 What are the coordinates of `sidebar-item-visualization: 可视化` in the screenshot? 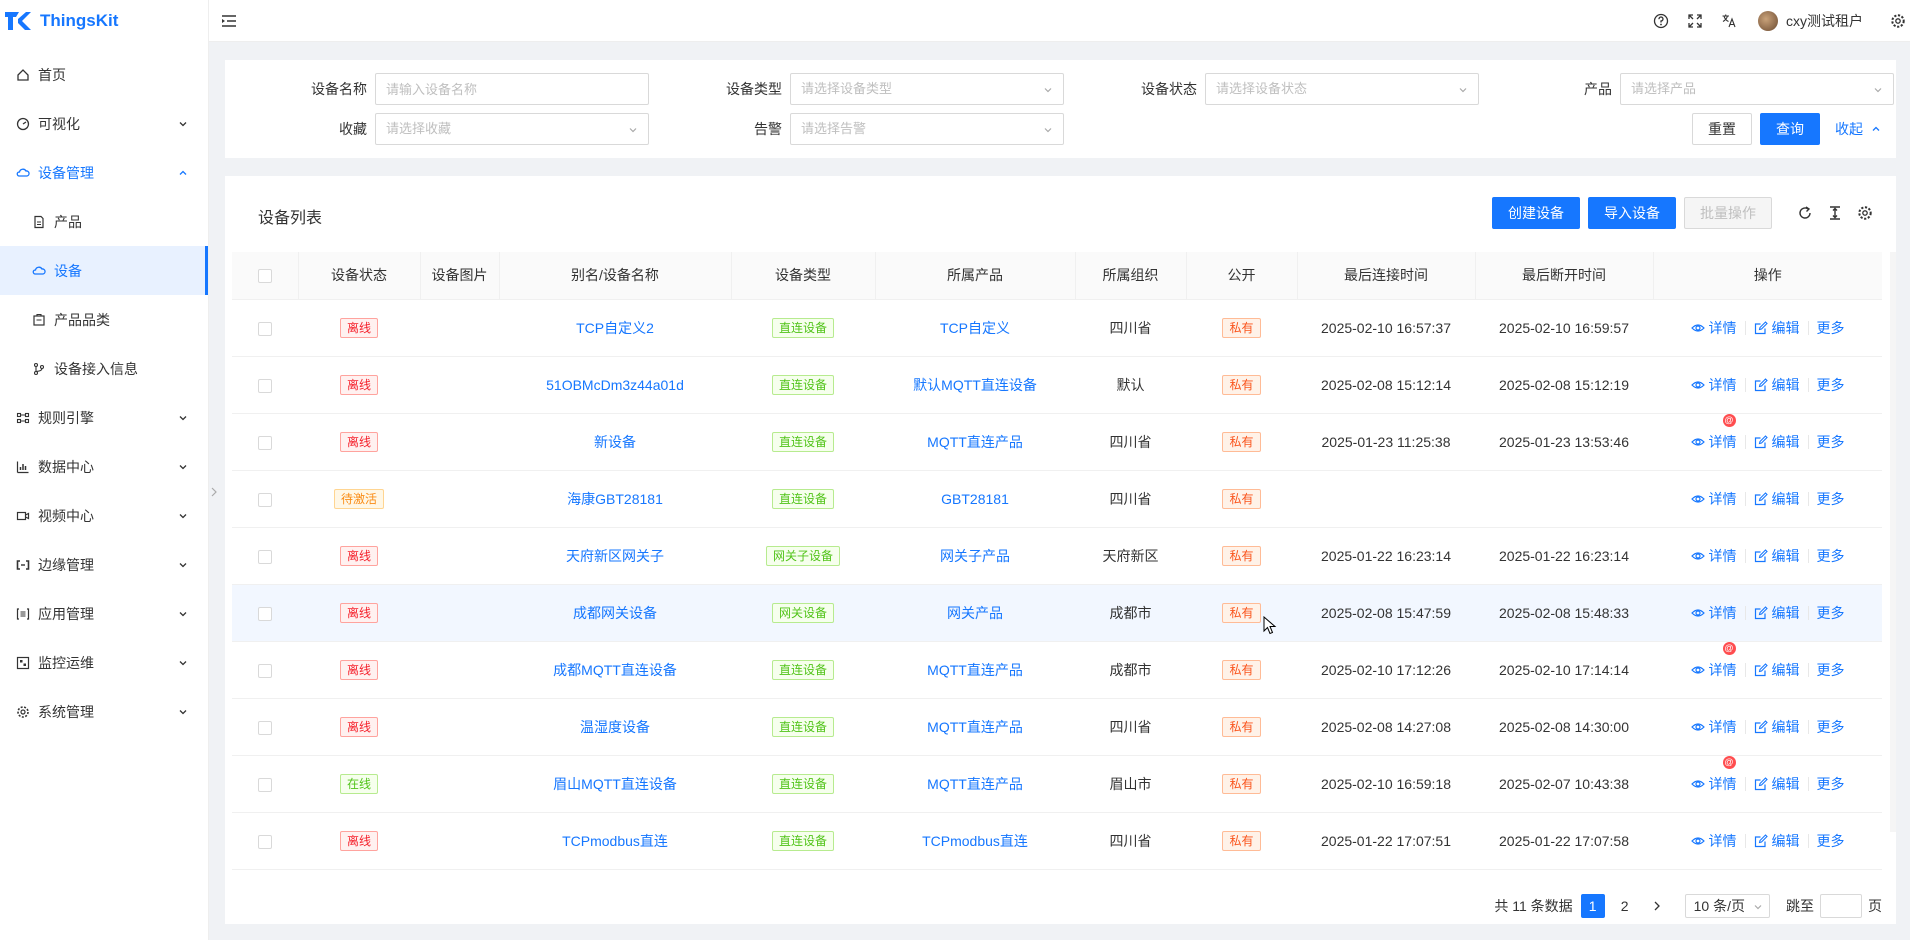 It's located at (104, 123).